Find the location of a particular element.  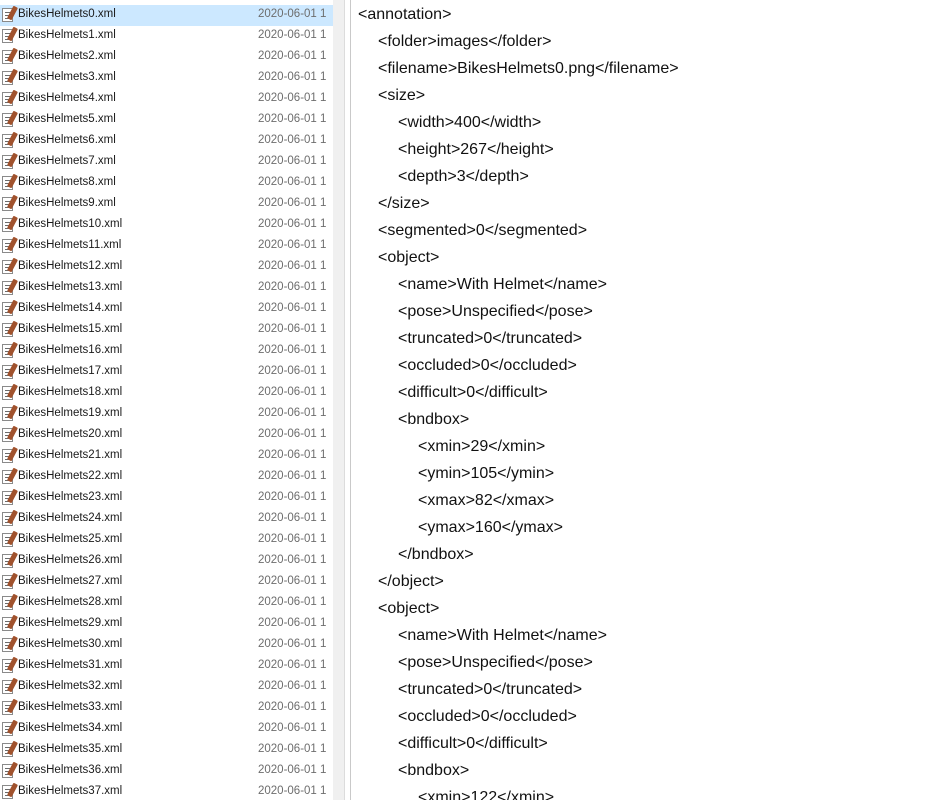

file-name: BikesHelmets25.xml is located at coordinates (70, 539).